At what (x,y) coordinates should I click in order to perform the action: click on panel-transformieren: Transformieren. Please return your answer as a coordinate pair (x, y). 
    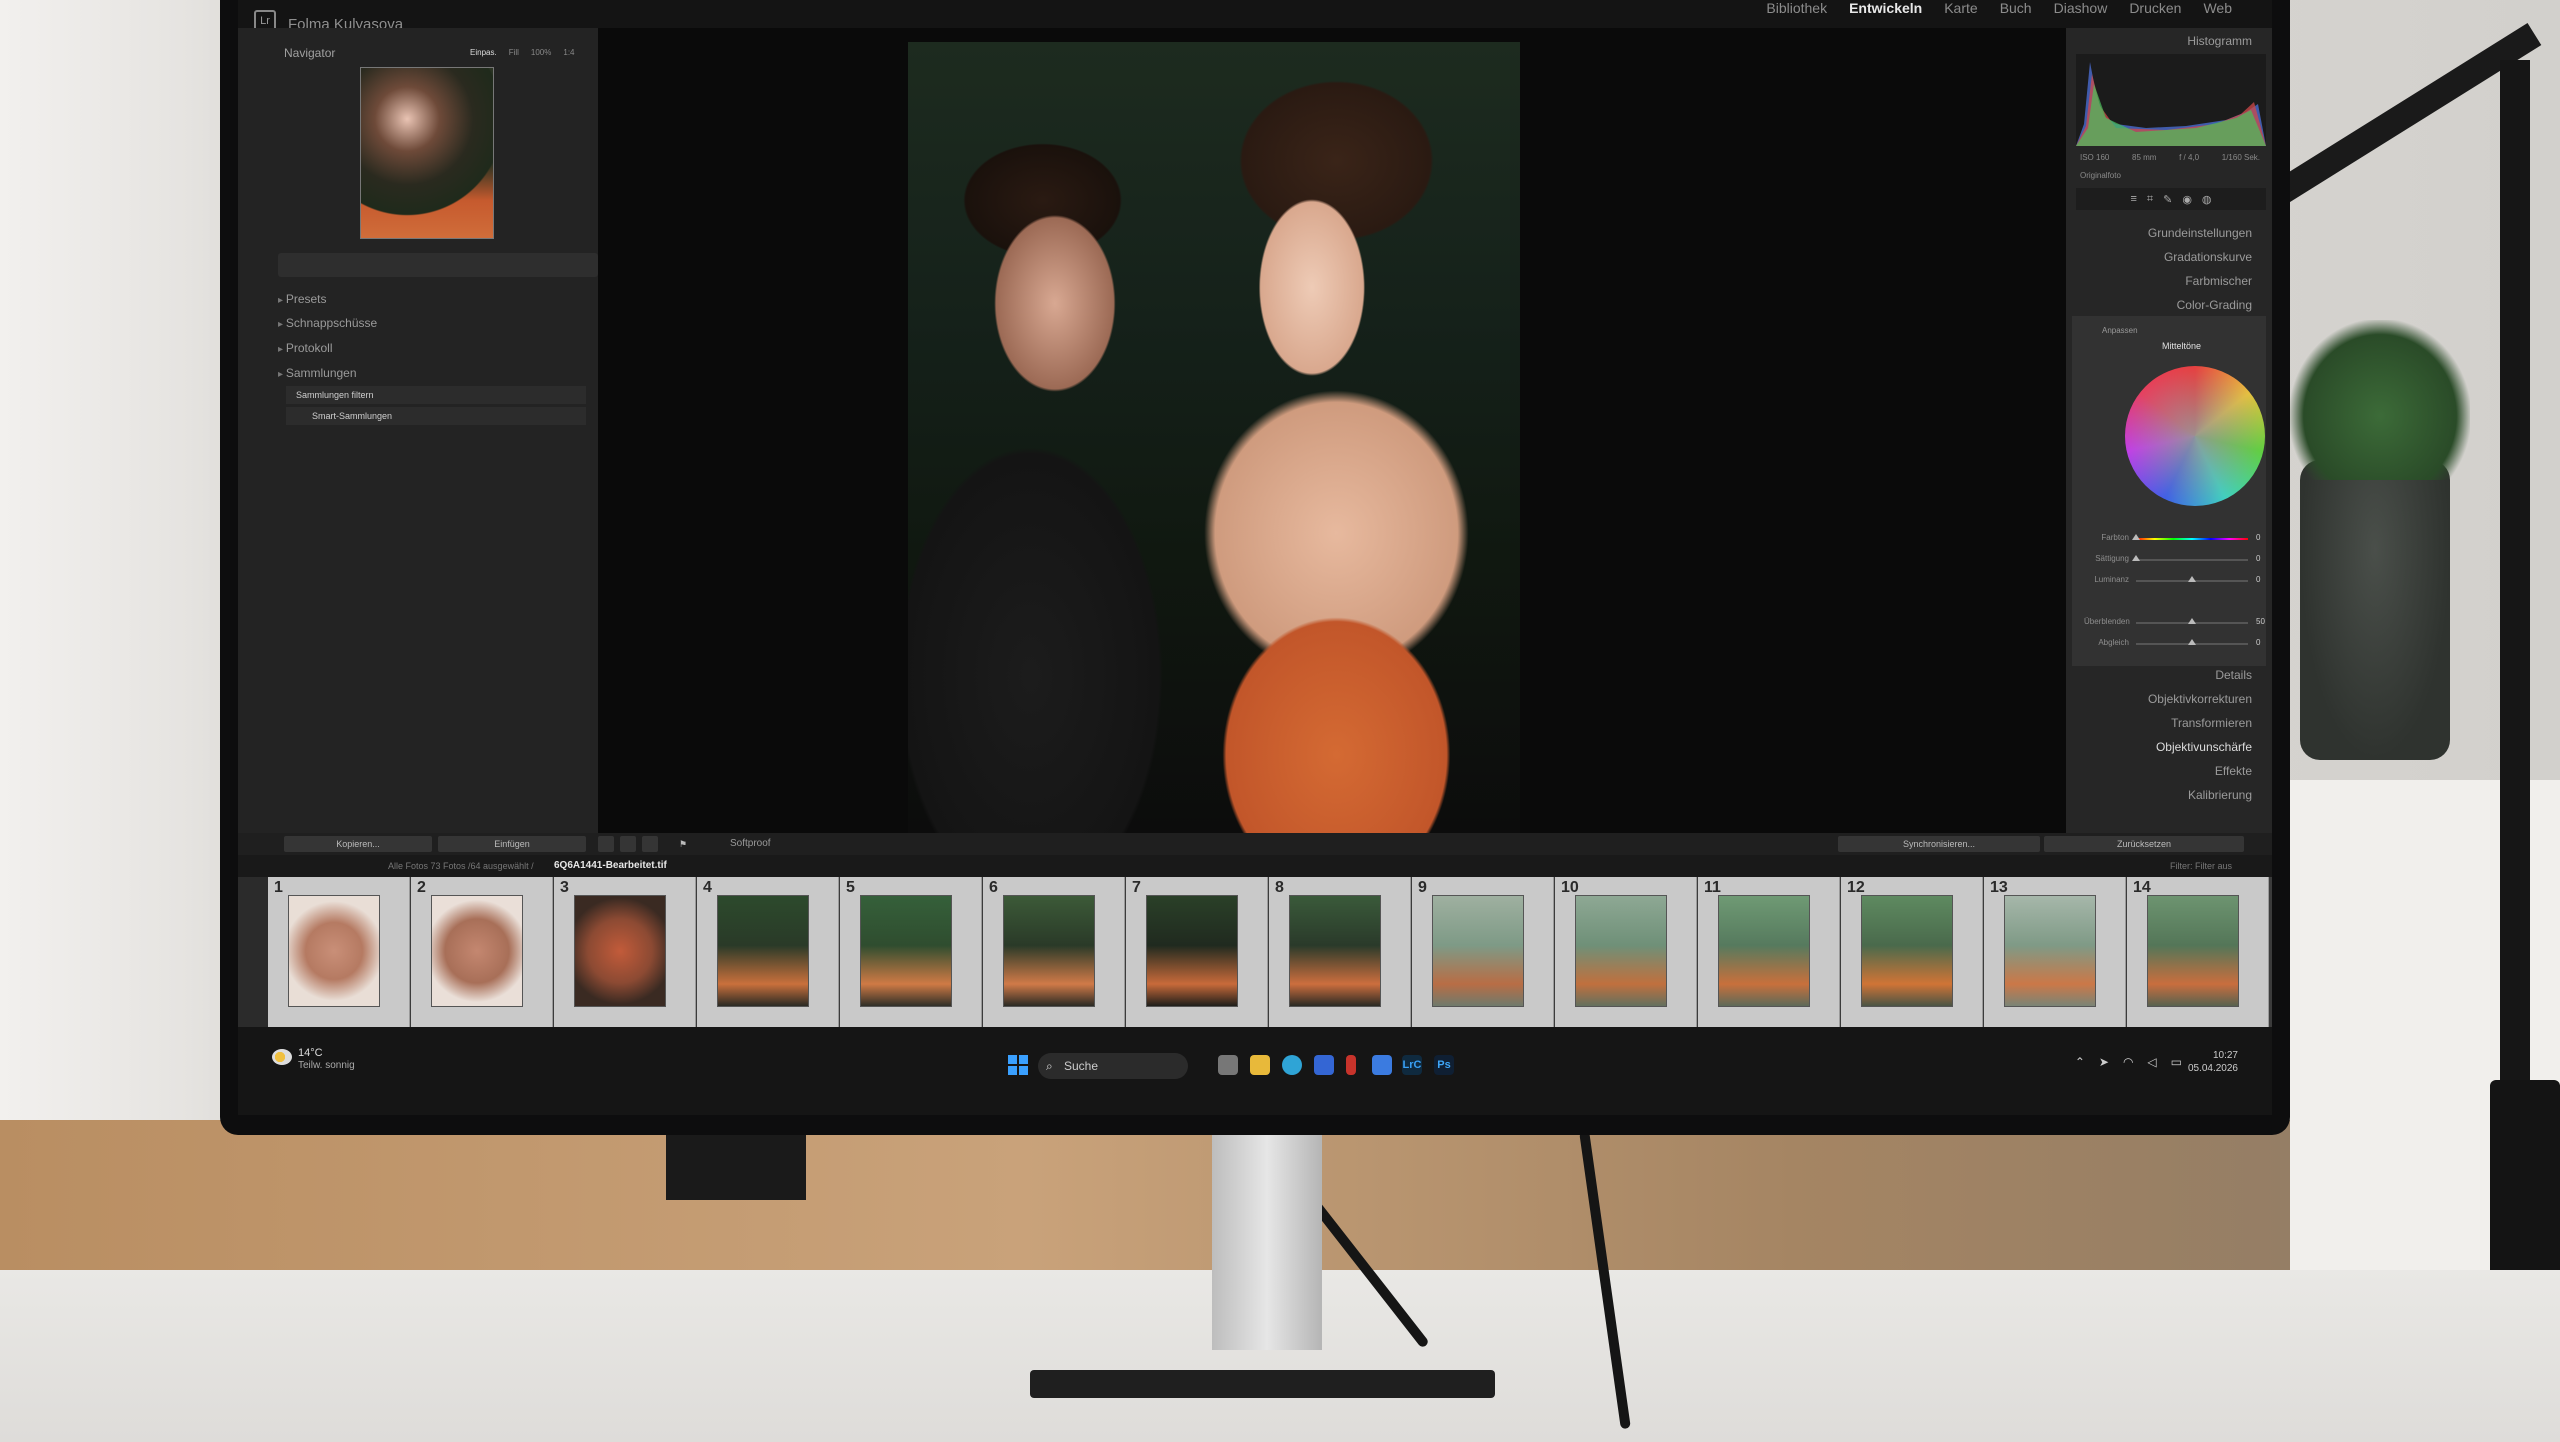
    Looking at the image, I should click on (2211, 723).